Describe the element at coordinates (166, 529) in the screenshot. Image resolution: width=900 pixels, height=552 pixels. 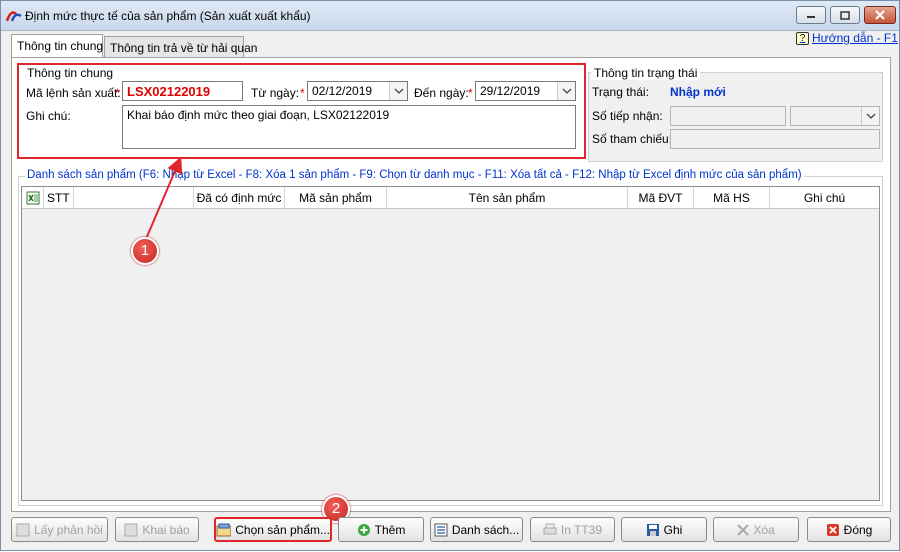
I see `declare-label: Khai báo` at that location.